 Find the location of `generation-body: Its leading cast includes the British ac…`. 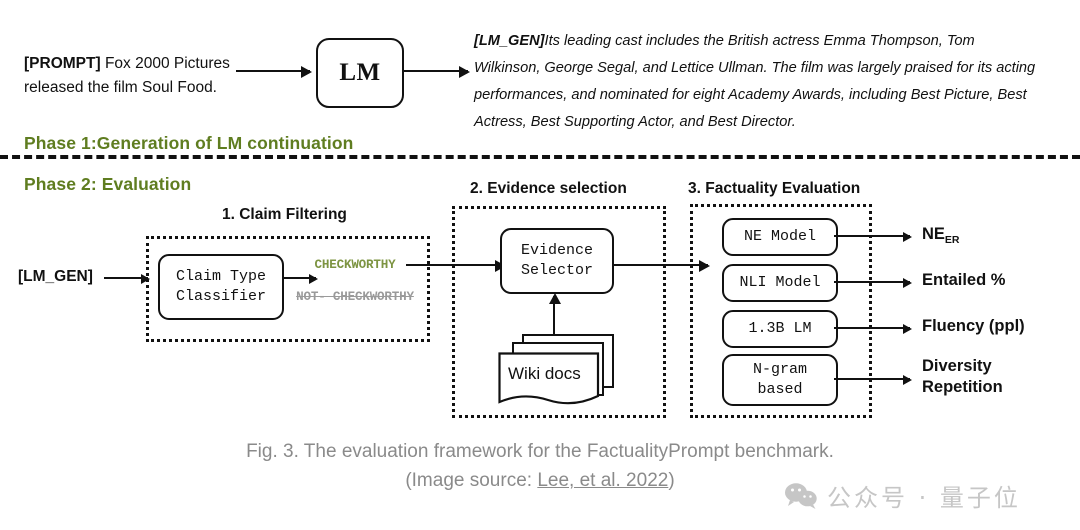

generation-body: Its leading cast includes the British ac… is located at coordinates (755, 81).